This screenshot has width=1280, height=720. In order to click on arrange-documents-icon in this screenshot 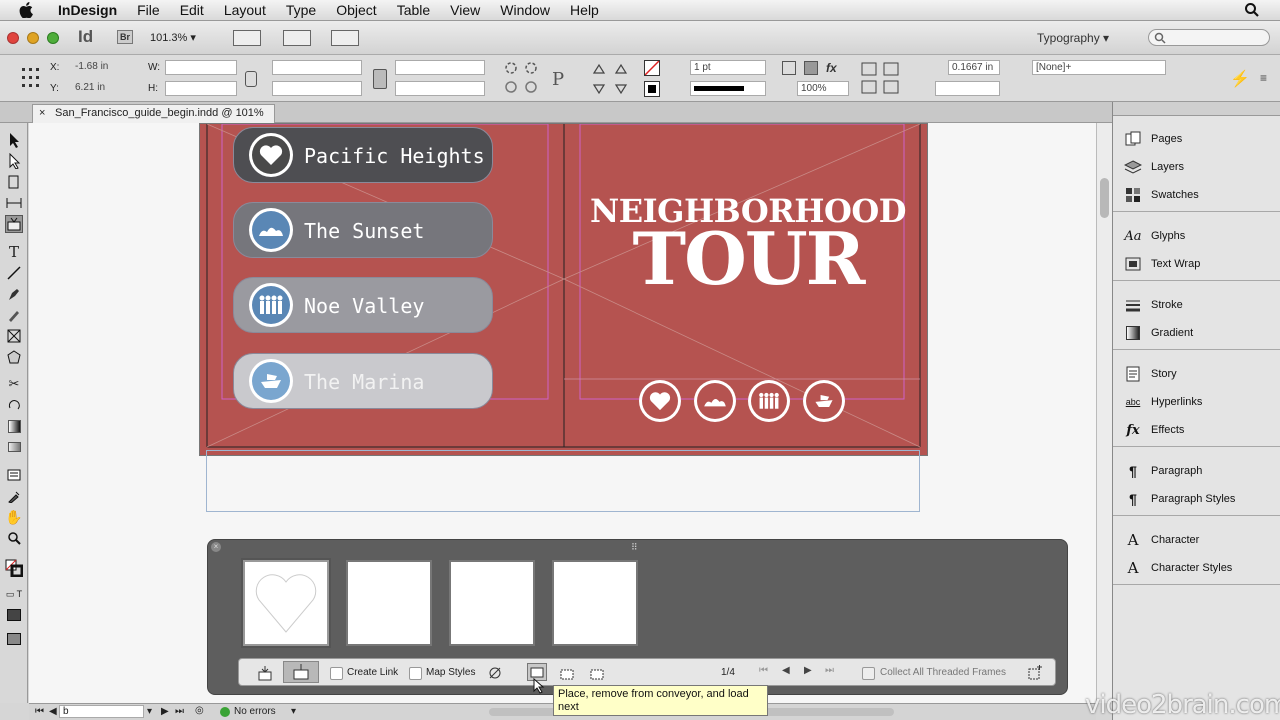, I will do `click(345, 38)`.